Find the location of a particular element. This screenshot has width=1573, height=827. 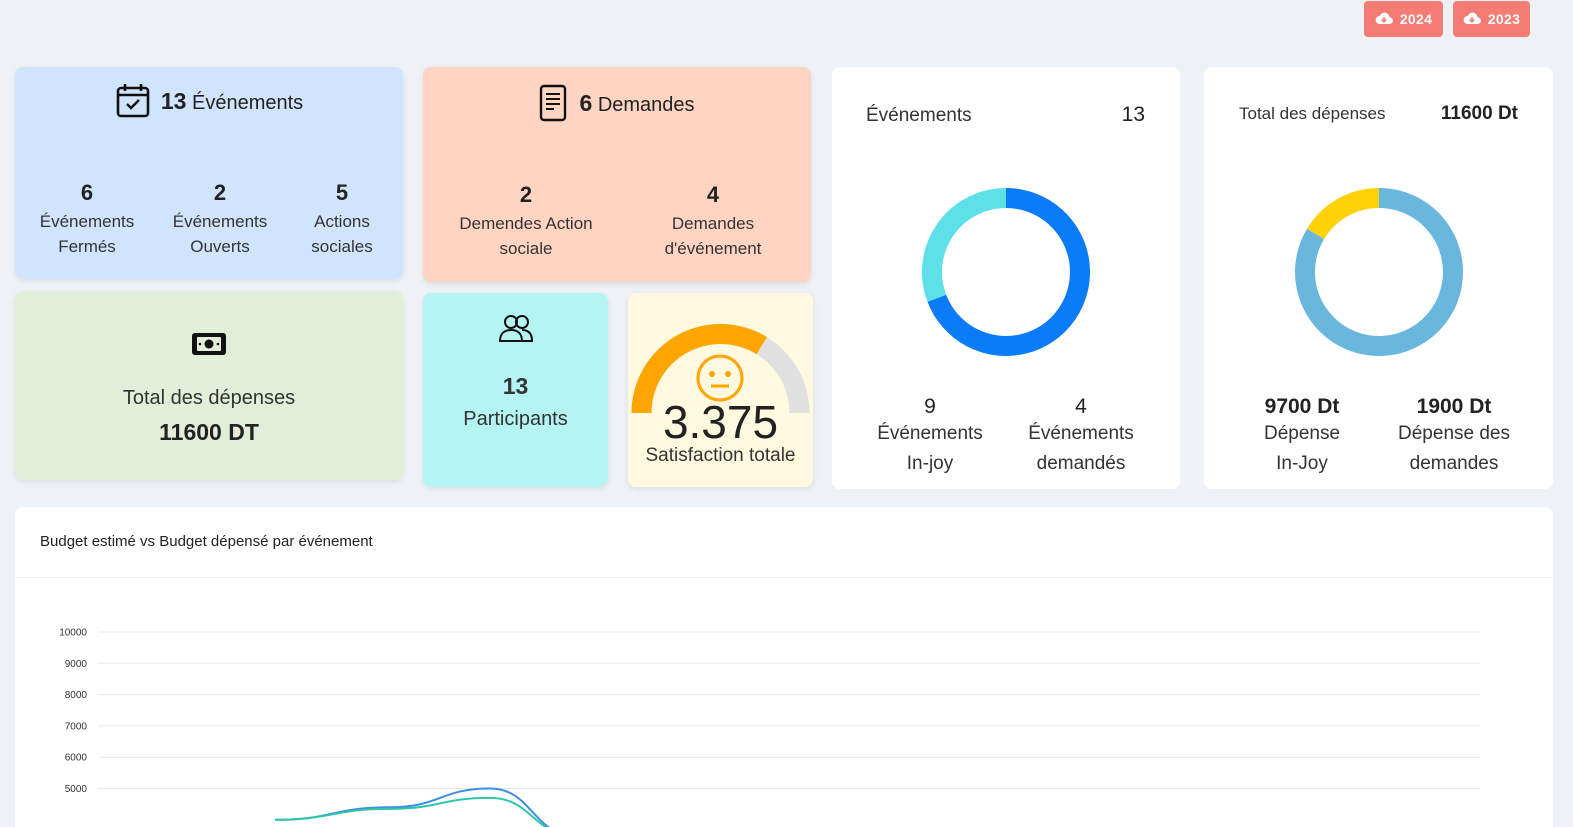

stat-label: Demendes Action is located at coordinates (525, 223).